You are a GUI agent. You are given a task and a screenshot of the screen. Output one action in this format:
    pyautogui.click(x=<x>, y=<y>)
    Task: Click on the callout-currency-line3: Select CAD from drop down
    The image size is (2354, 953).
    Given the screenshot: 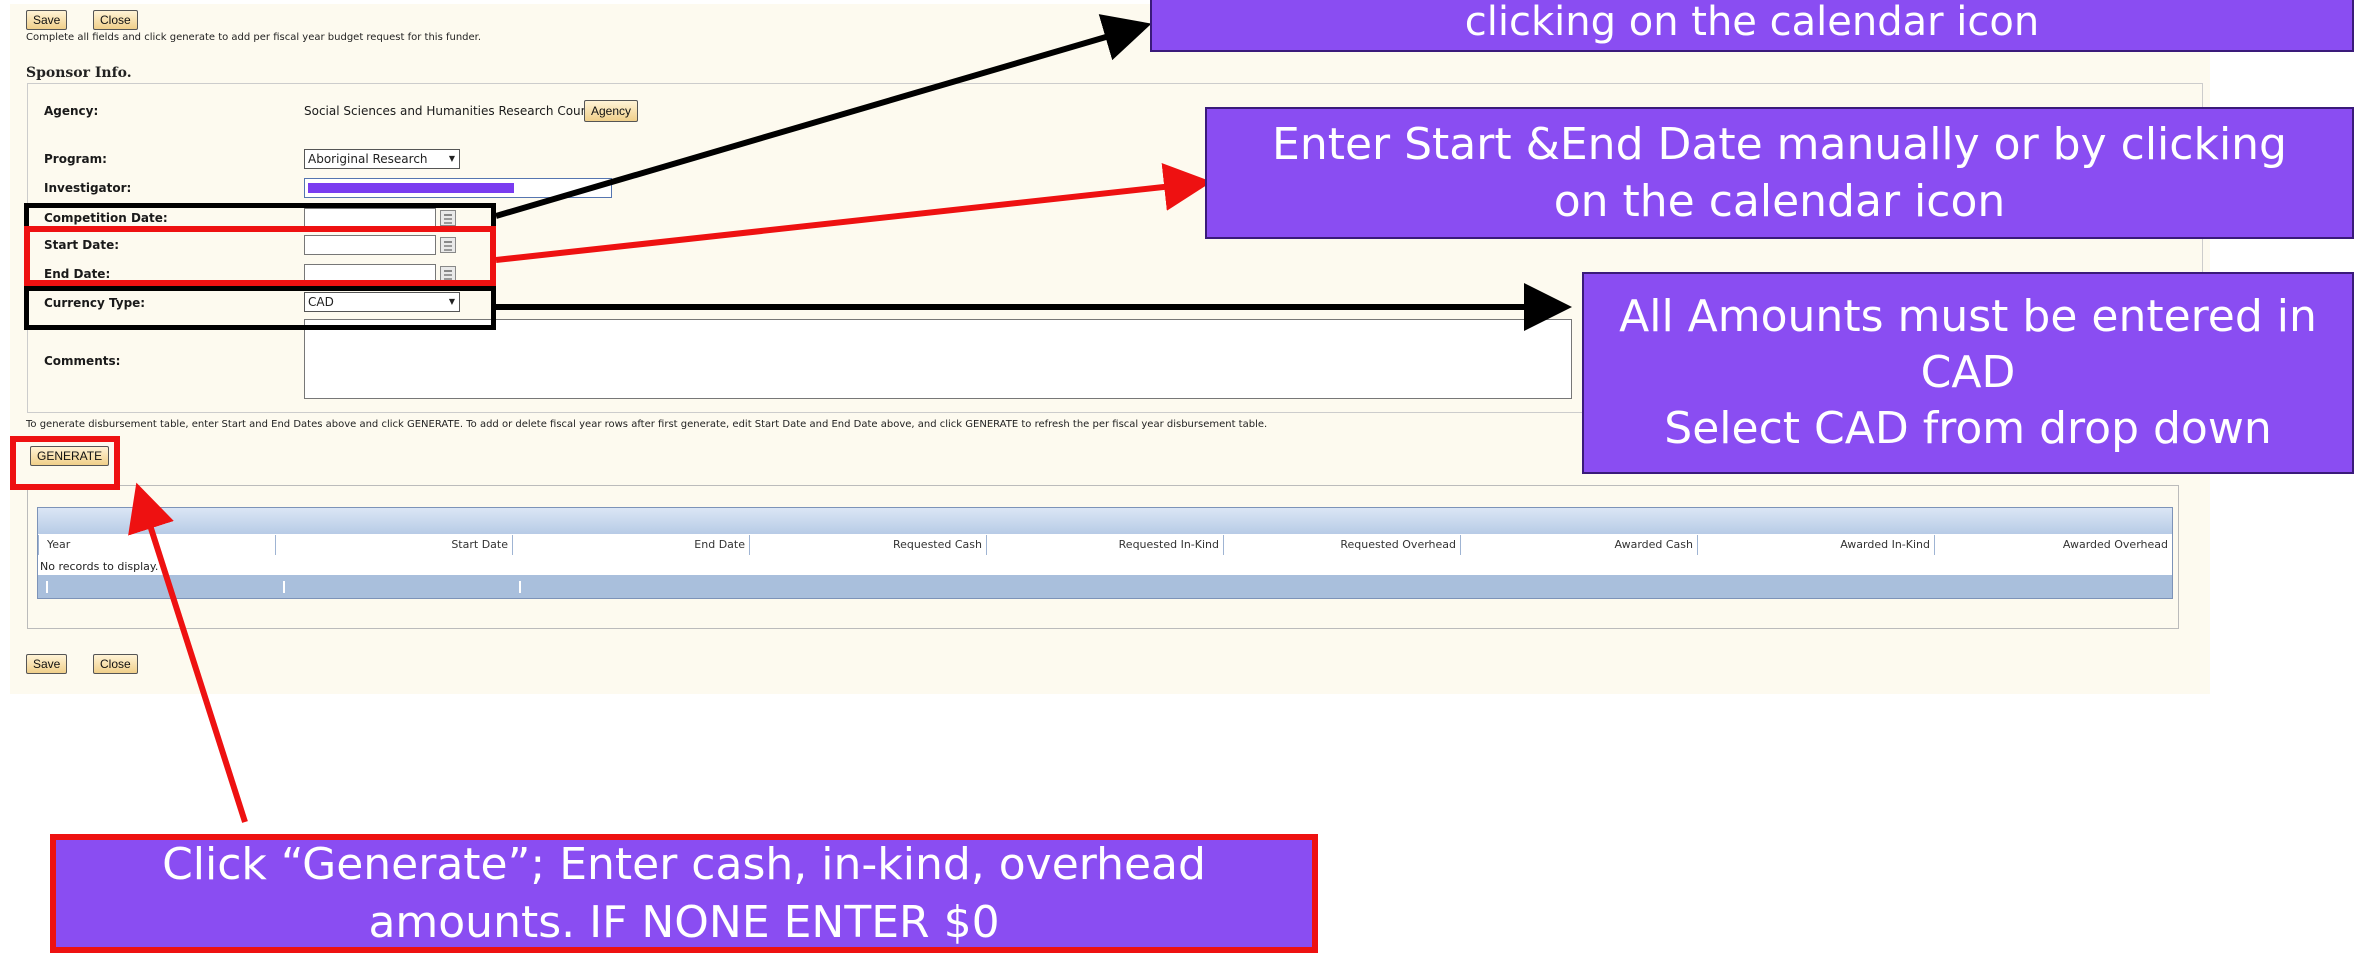 What is the action you would take?
    pyautogui.click(x=1968, y=429)
    